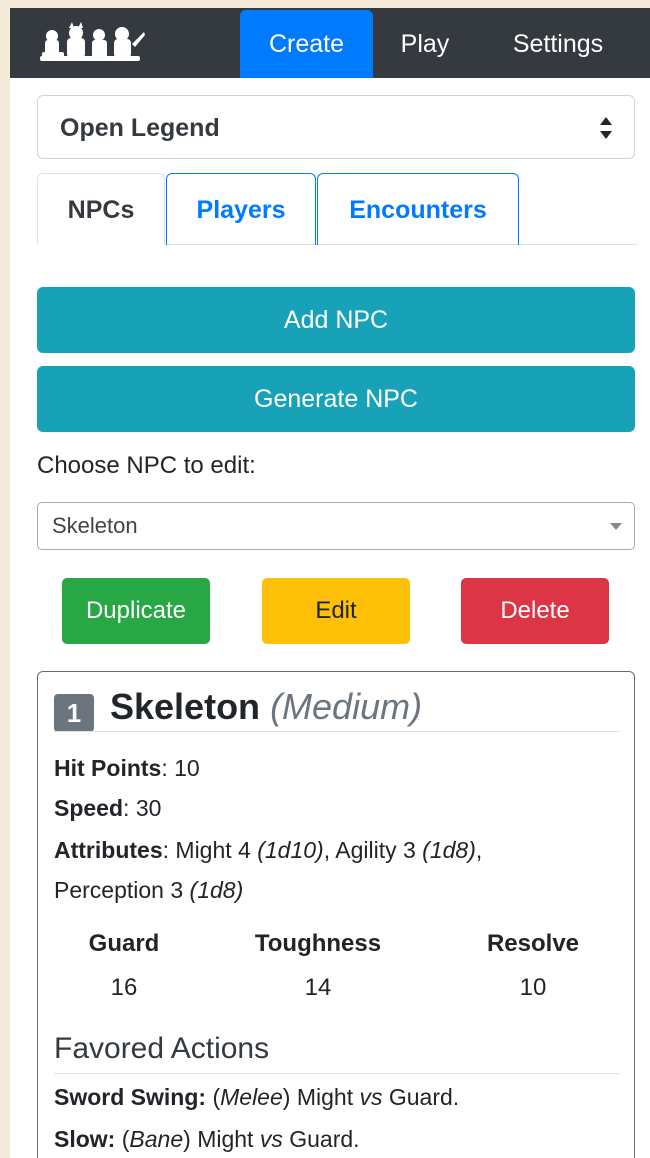  I want to click on speed-value: 30, so click(148, 808).